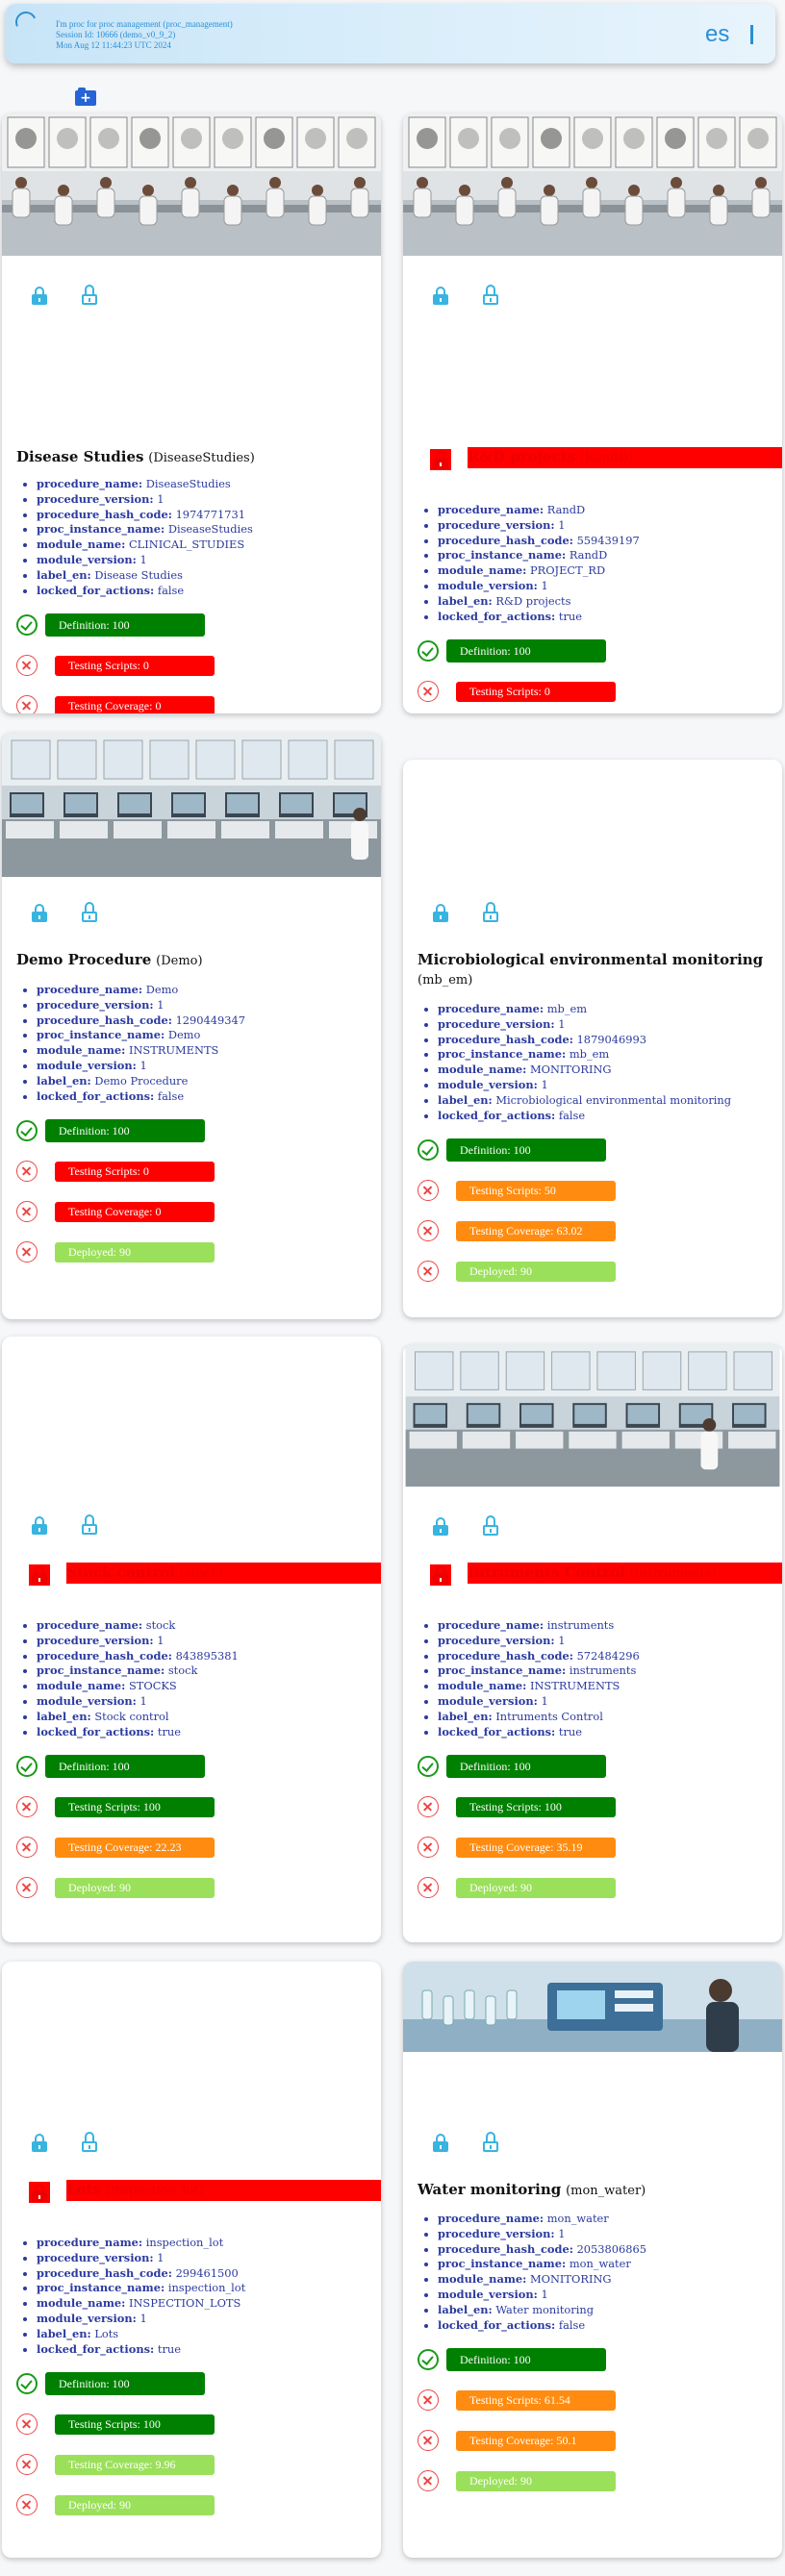 Image resolution: width=785 pixels, height=2576 pixels. Describe the element at coordinates (141, 1081) in the screenshot. I see `property-label-en: label_en: Demo Procedure` at that location.